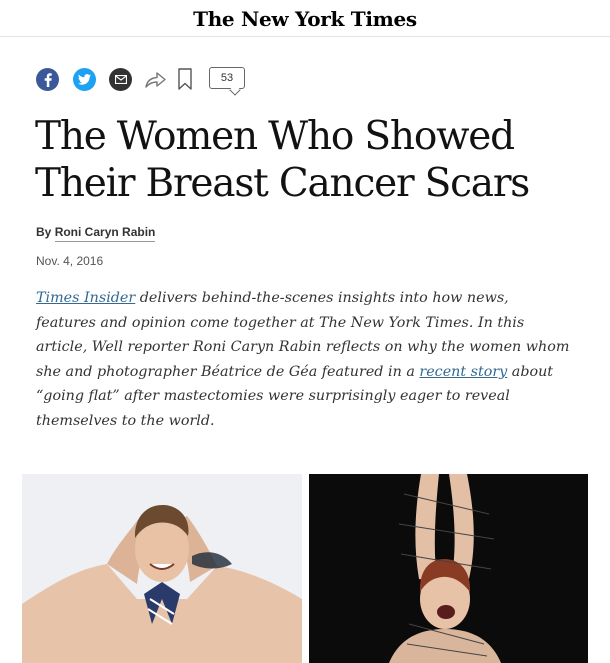 This screenshot has width=610, height=663. I want to click on twitter-icon, so click(84, 79).